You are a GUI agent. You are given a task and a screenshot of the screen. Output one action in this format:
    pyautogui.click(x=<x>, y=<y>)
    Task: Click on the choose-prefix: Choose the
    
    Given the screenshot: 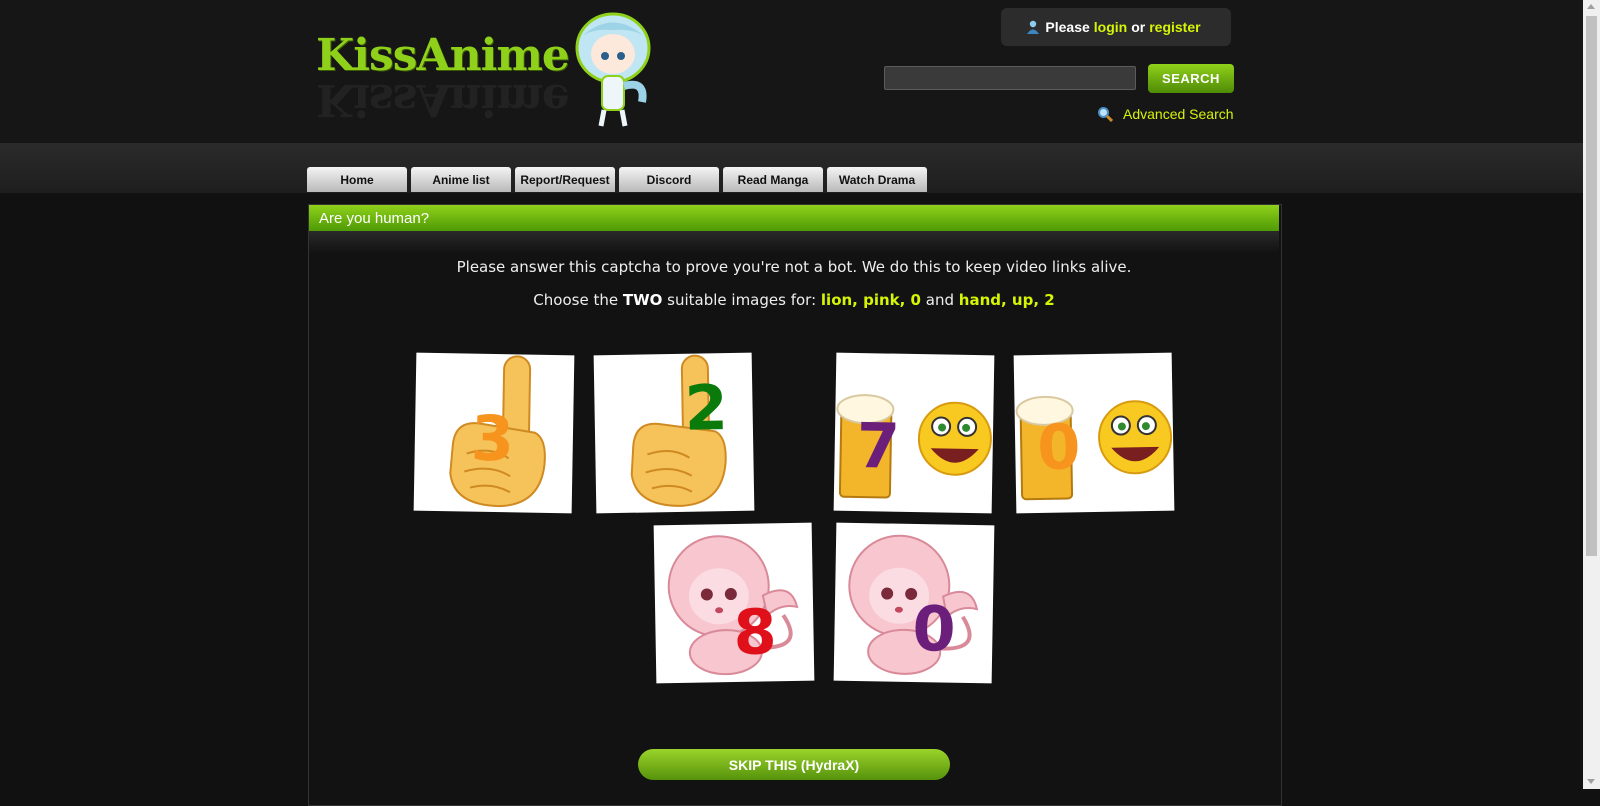 What is the action you would take?
    pyautogui.click(x=576, y=300)
    